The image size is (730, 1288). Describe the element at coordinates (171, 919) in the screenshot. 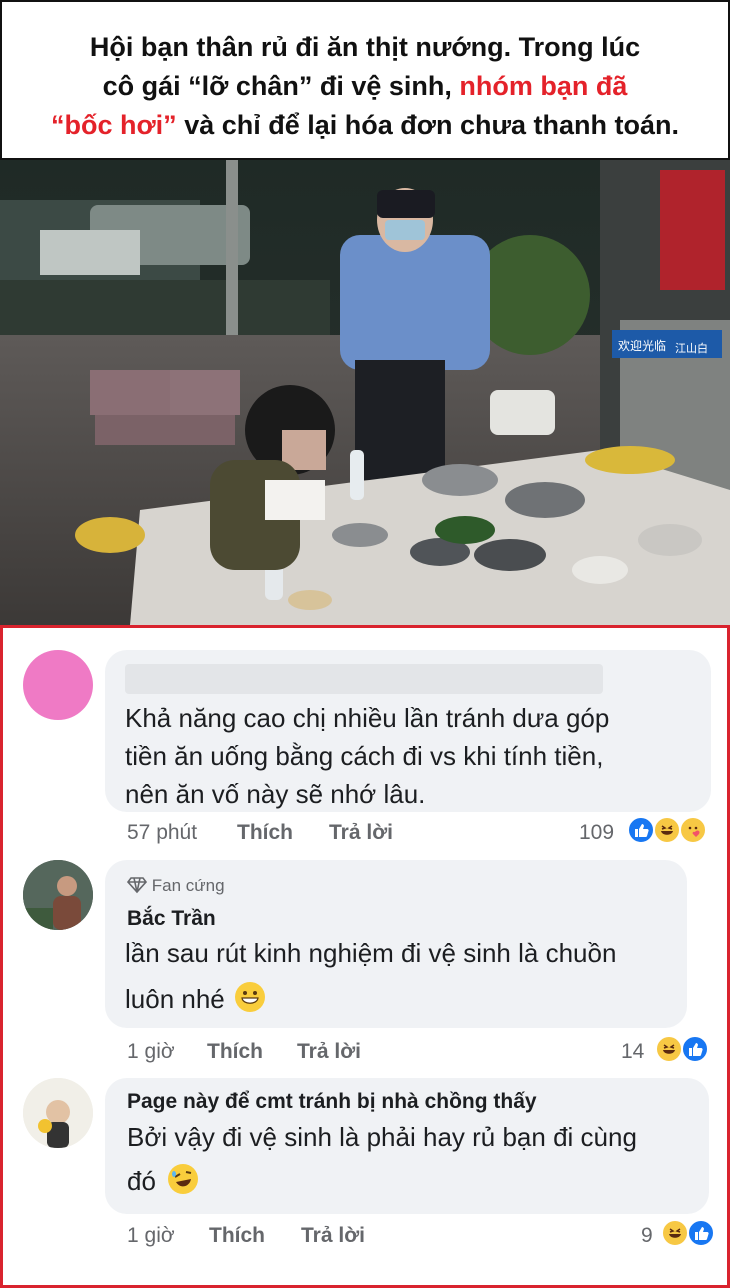

I see `commenter-name: Bắc Trần` at that location.